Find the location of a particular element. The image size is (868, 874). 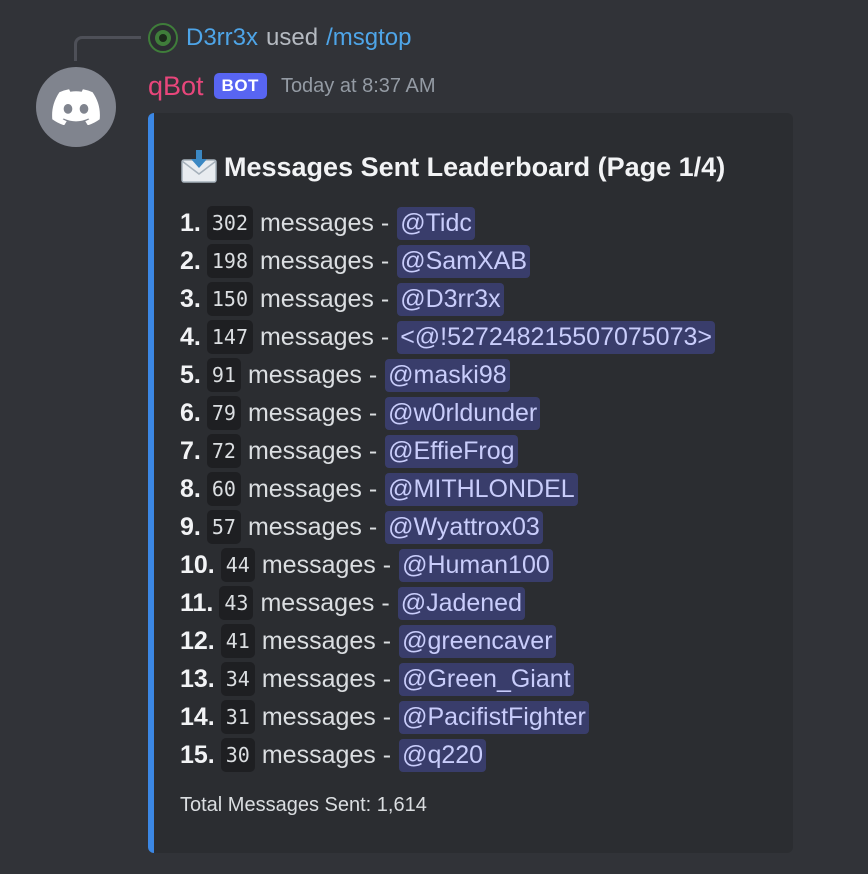

rank-number: 3. is located at coordinates (190, 298).